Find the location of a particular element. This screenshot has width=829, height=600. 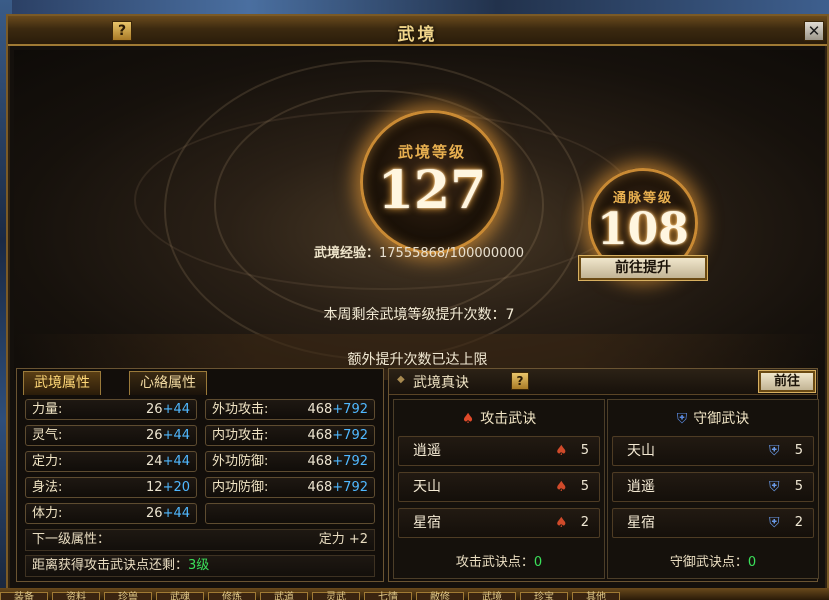

bottom-tab: 武道 is located at coordinates (284, 596).